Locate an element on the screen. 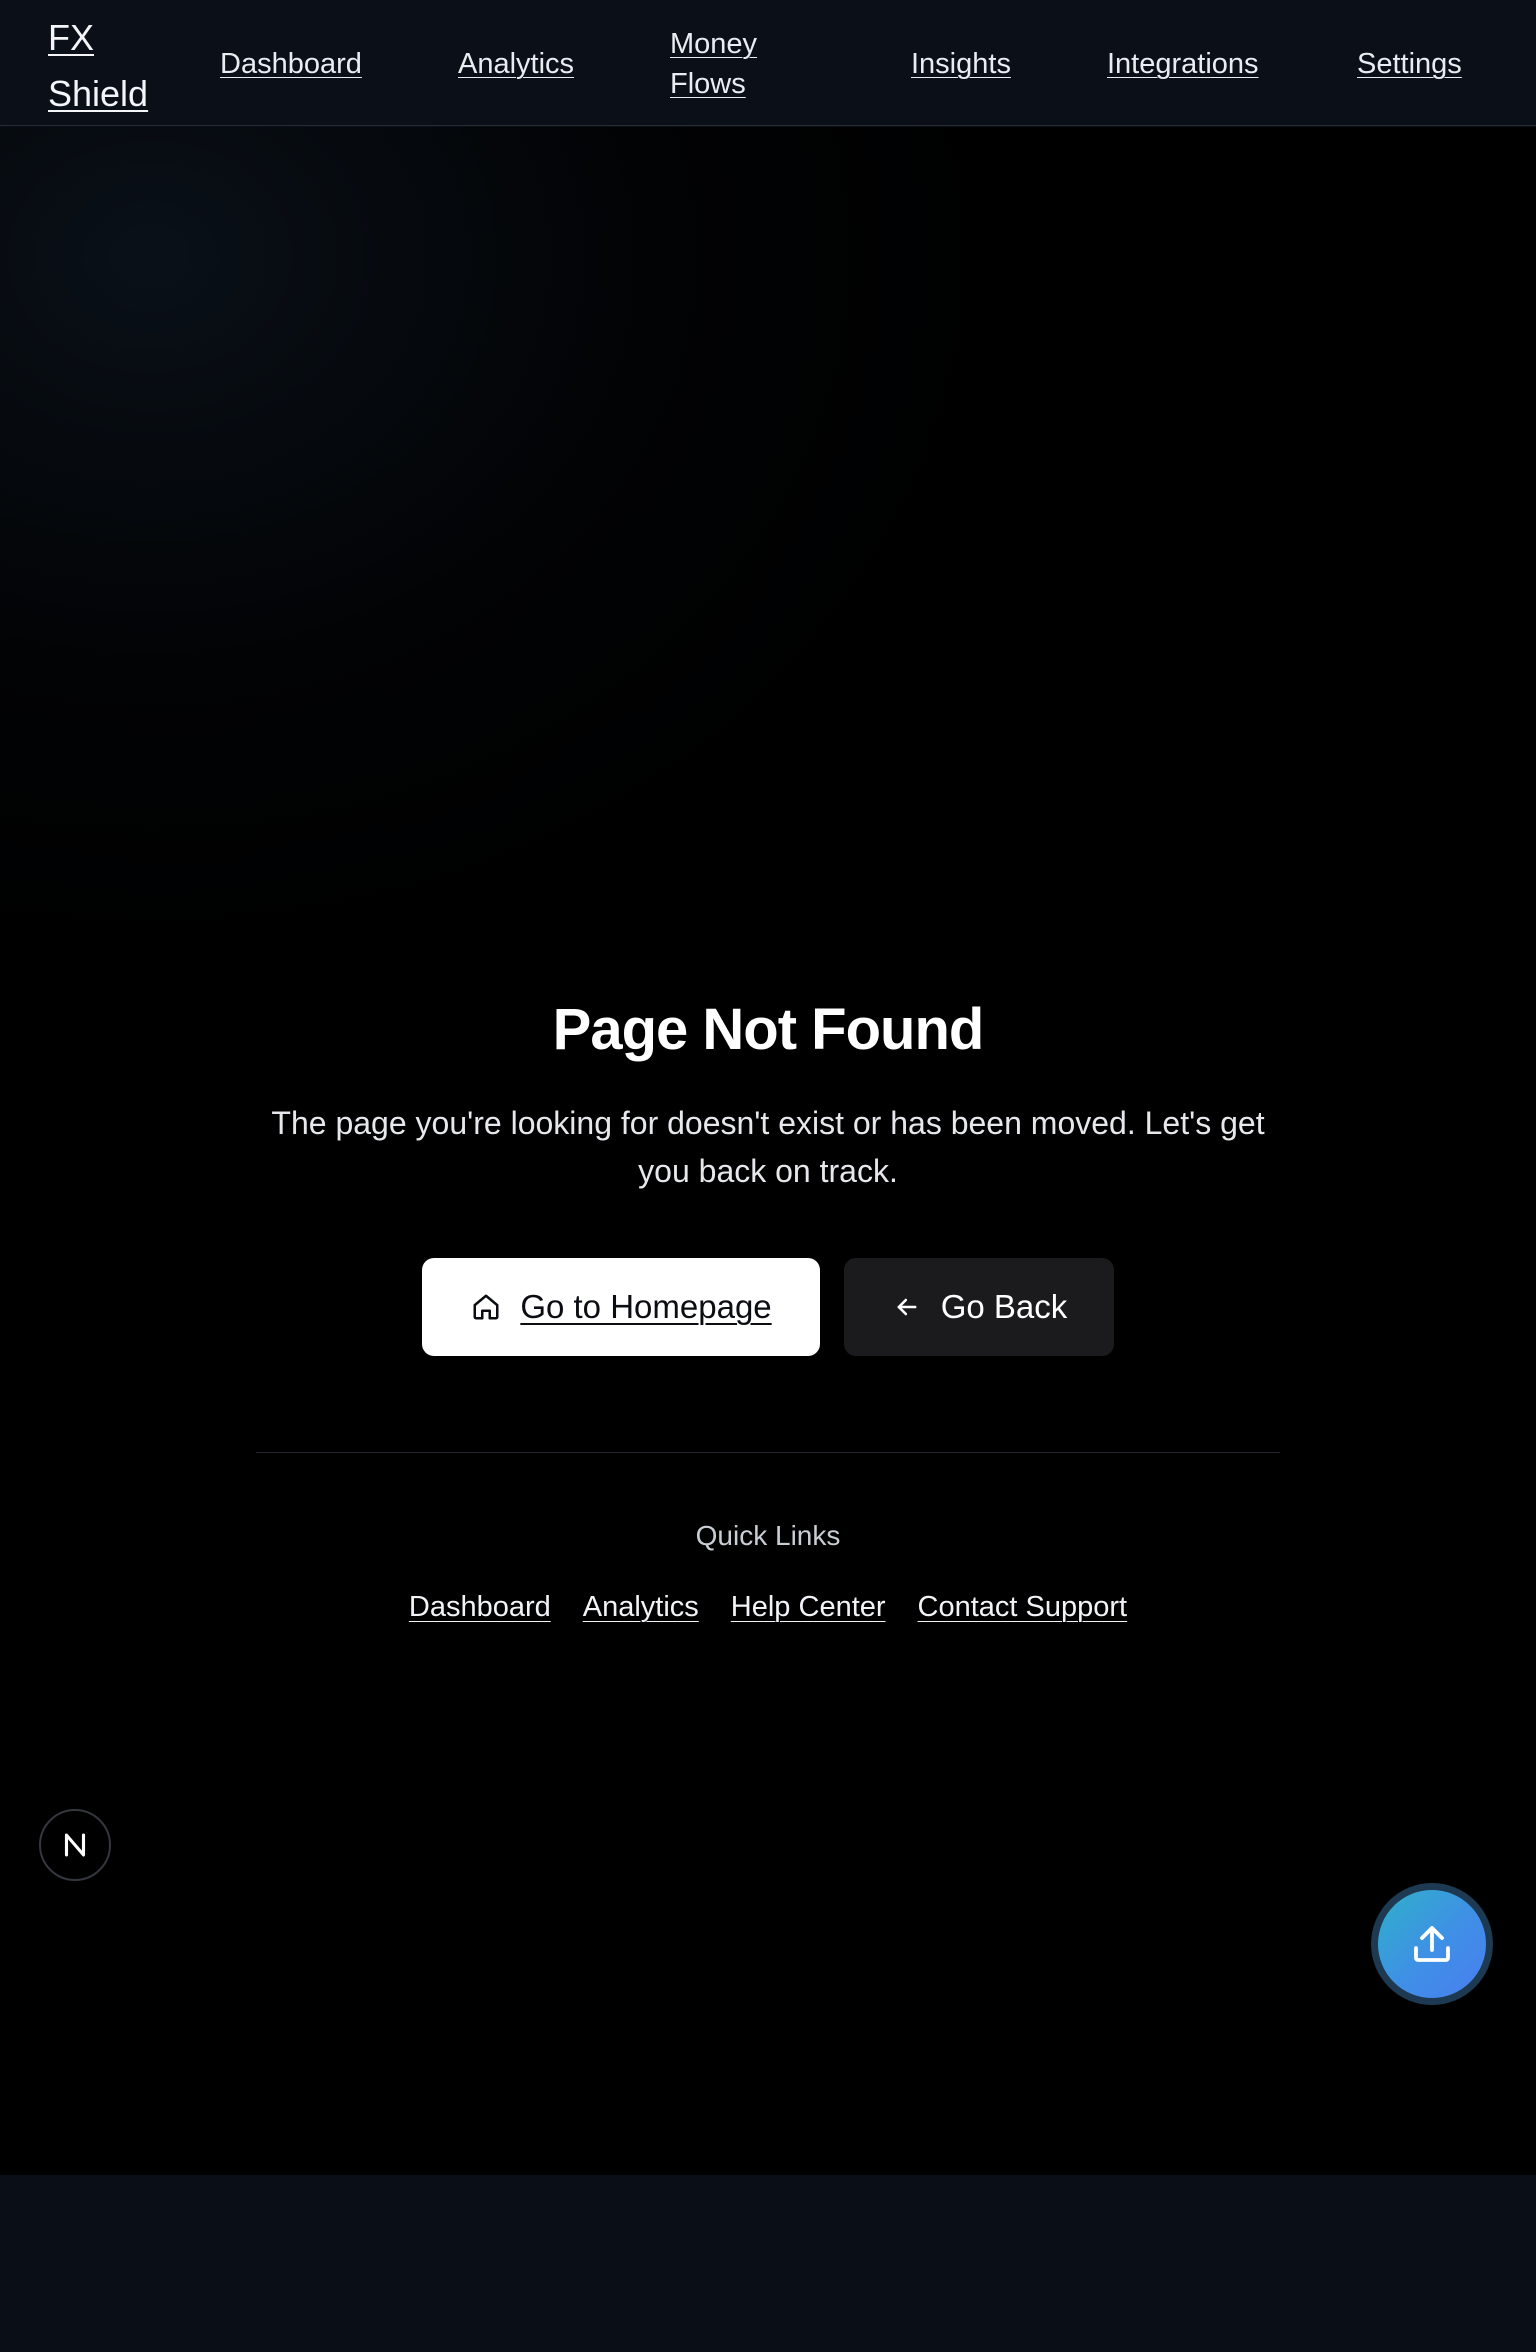 The height and width of the screenshot is (2352, 1536). quick-links-title: Quick Links is located at coordinates (768, 1535).